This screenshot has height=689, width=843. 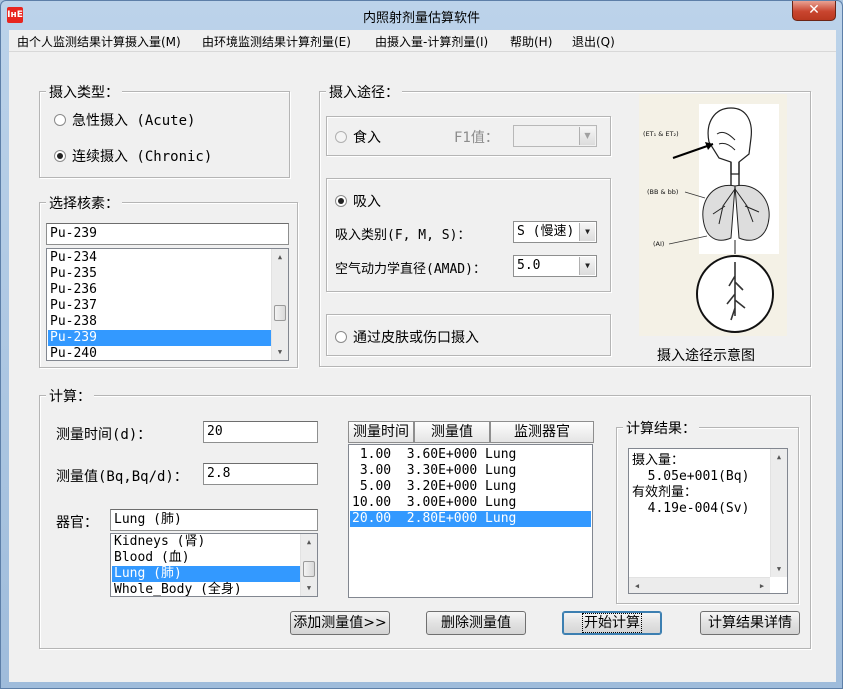 I want to click on radio-ingestion: 食入, so click(x=358, y=137).